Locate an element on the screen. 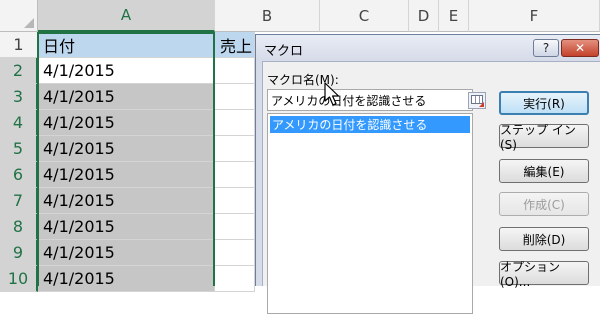  row-header-5: 5 is located at coordinates (19, 149).